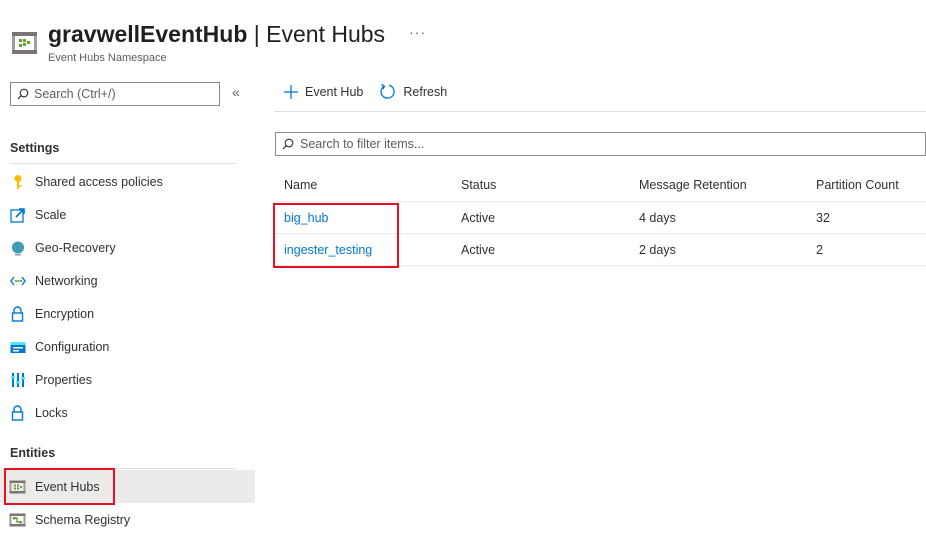 Image resolution: width=926 pixels, height=550 pixels. I want to click on section-title-entities: Entities, so click(33, 453).